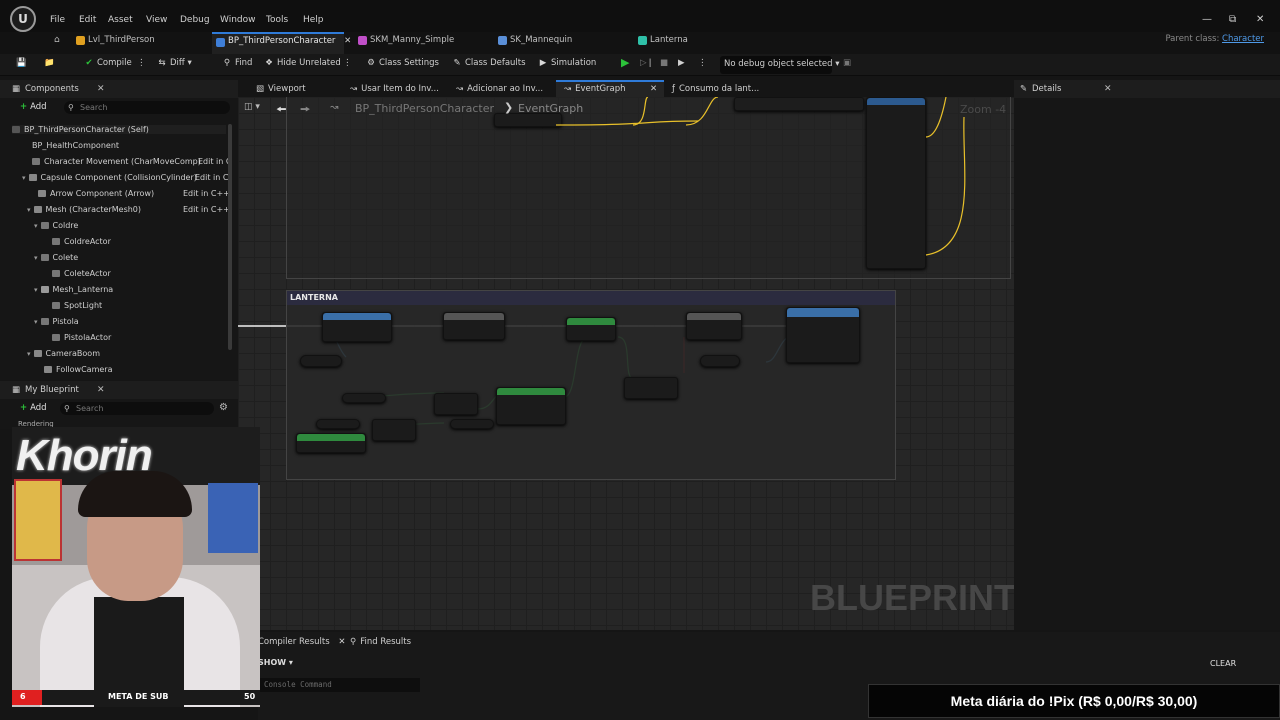 The image size is (1280, 720). What do you see at coordinates (23, 19) in the screenshot?
I see `unreal-logo-icon: U` at bounding box center [23, 19].